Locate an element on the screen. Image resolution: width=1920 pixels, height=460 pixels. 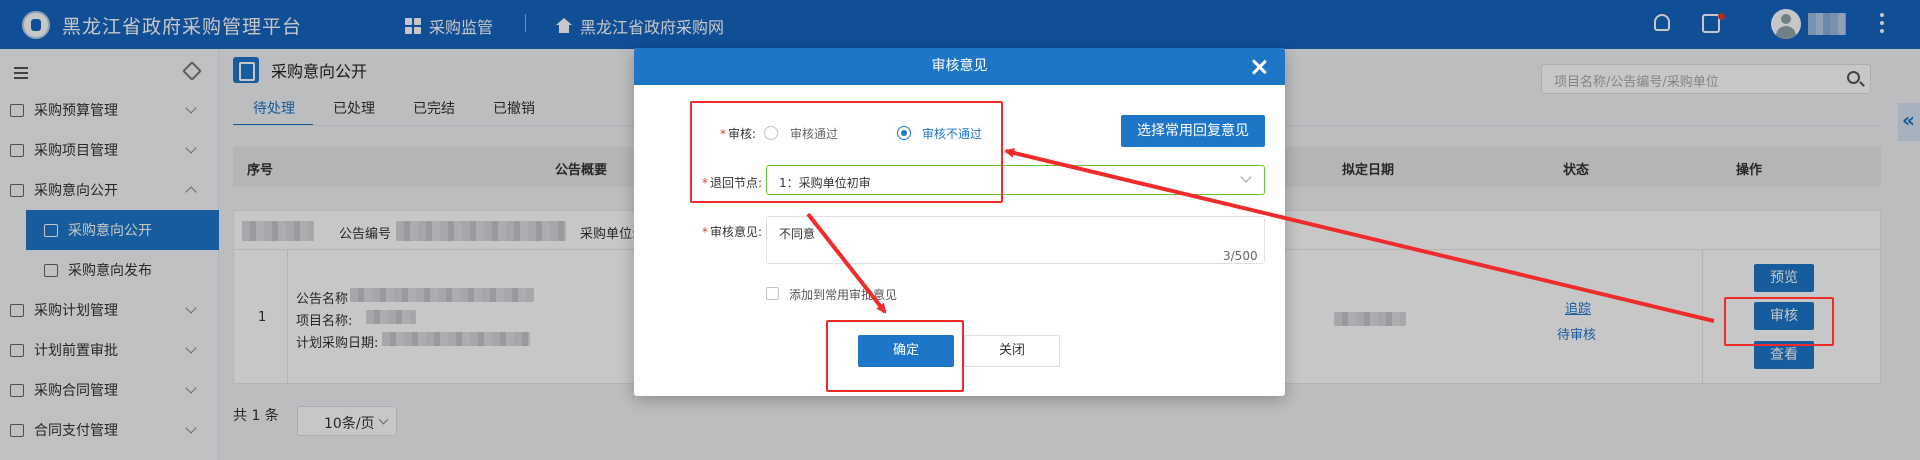
arrow-to-form is located at coordinates (1359, 235).